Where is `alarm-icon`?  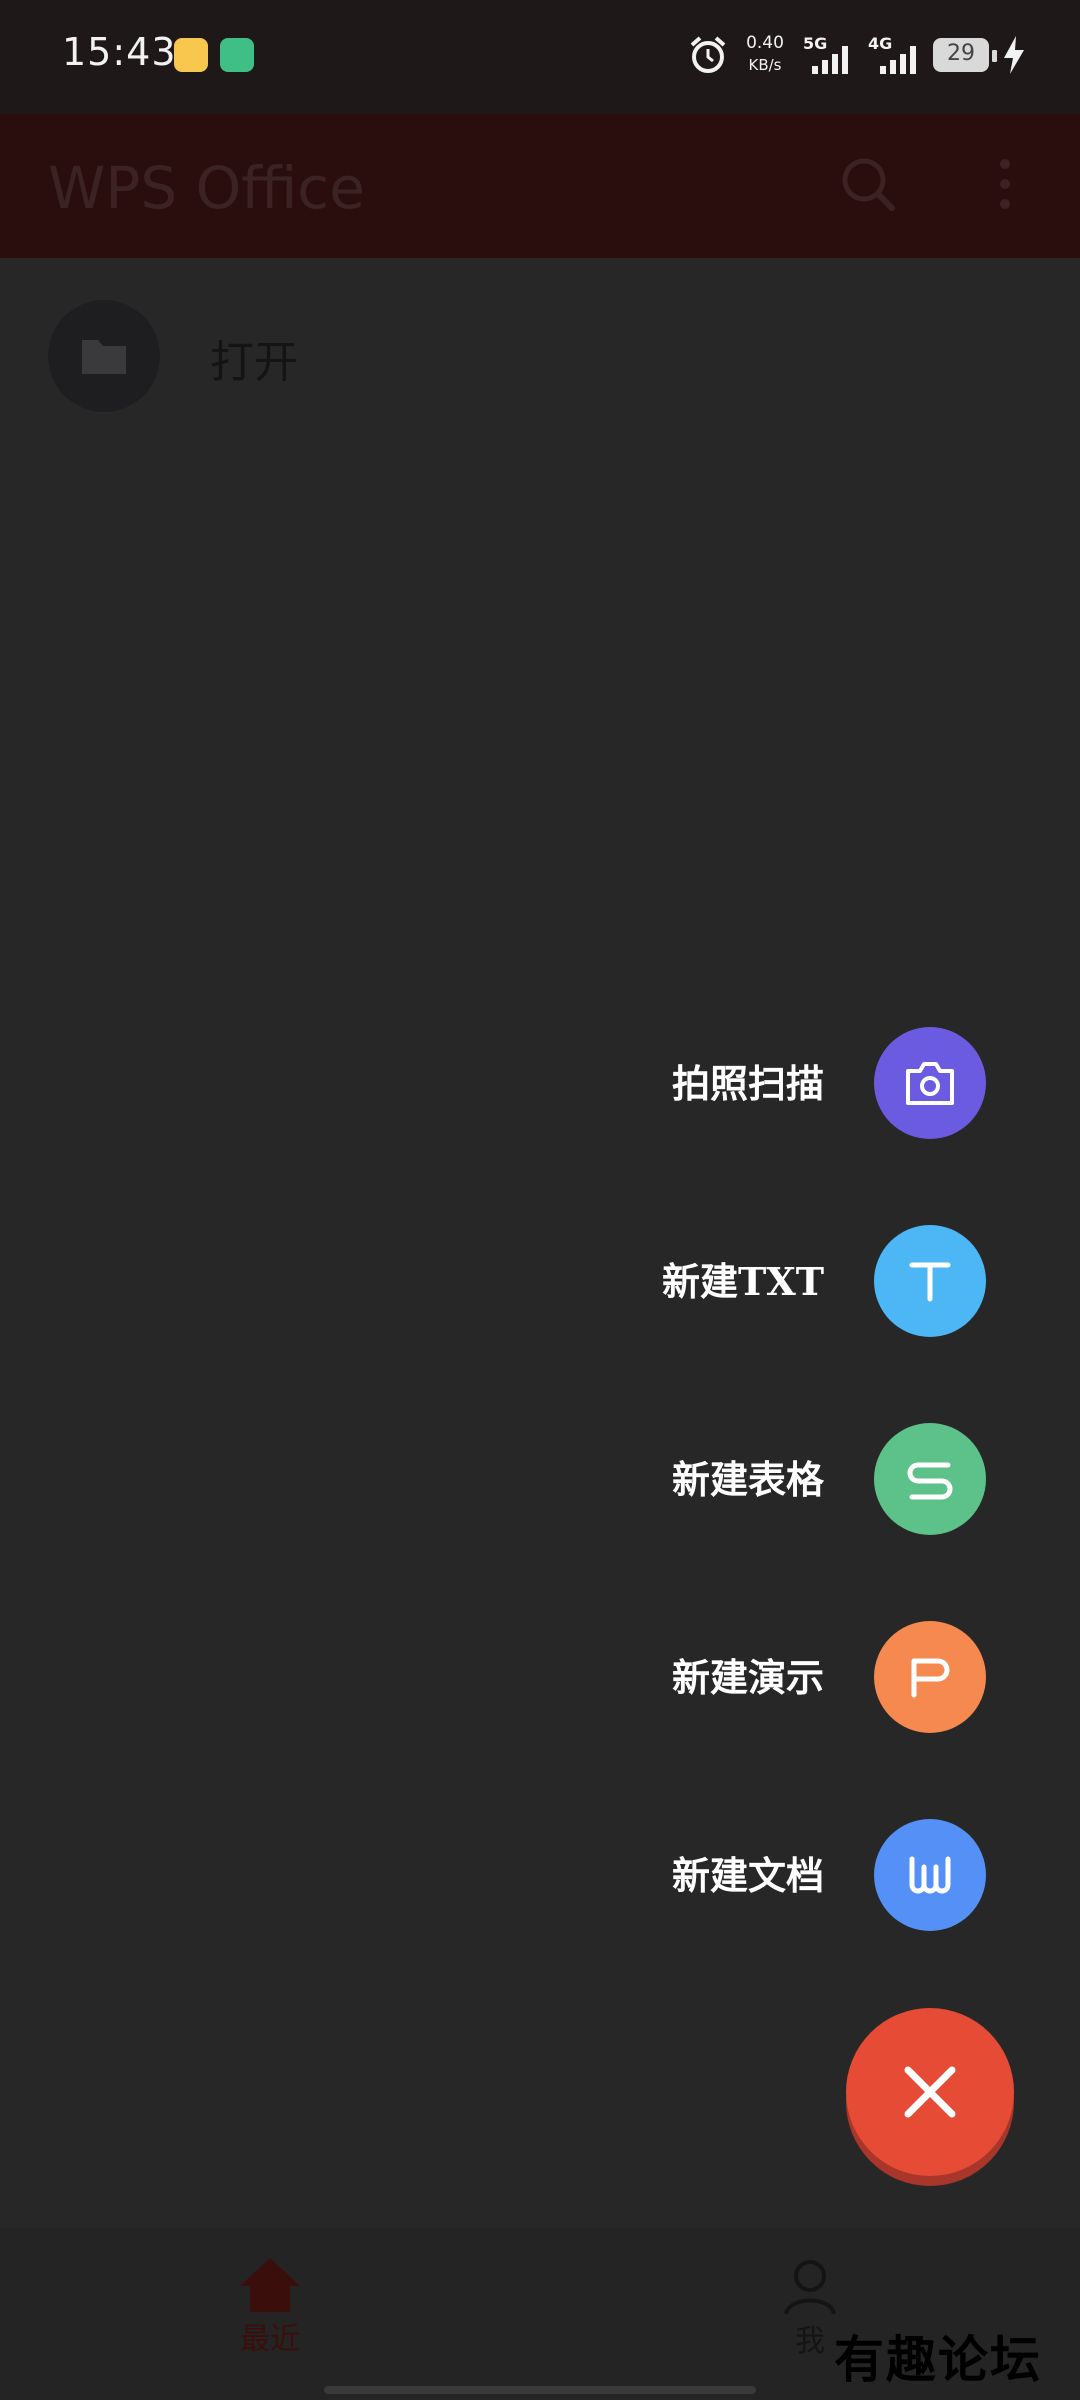 alarm-icon is located at coordinates (708, 54).